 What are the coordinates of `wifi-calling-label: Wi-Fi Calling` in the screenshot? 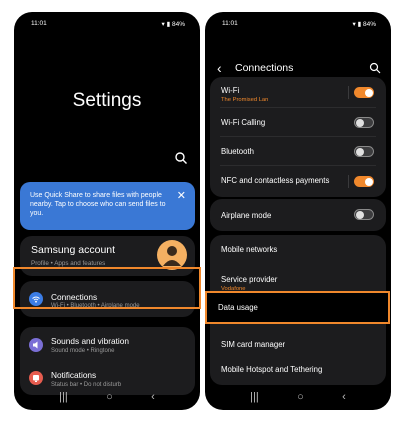 It's located at (243, 122).